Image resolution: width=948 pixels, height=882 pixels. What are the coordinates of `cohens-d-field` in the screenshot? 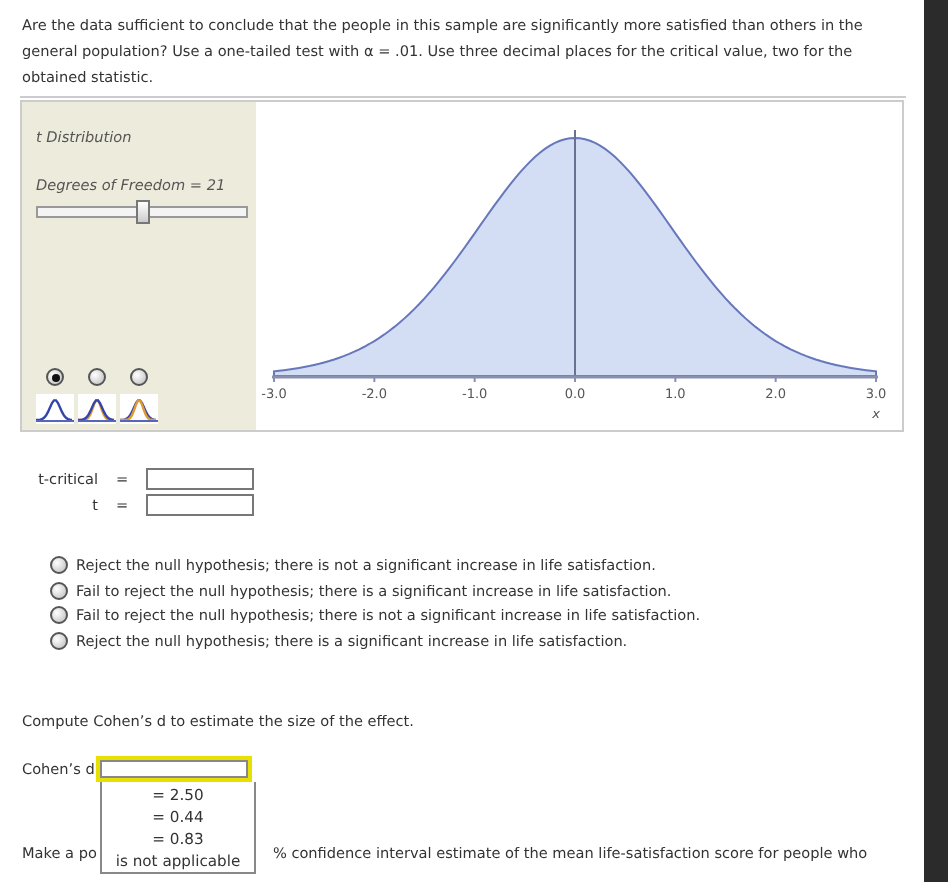 It's located at (174, 768).